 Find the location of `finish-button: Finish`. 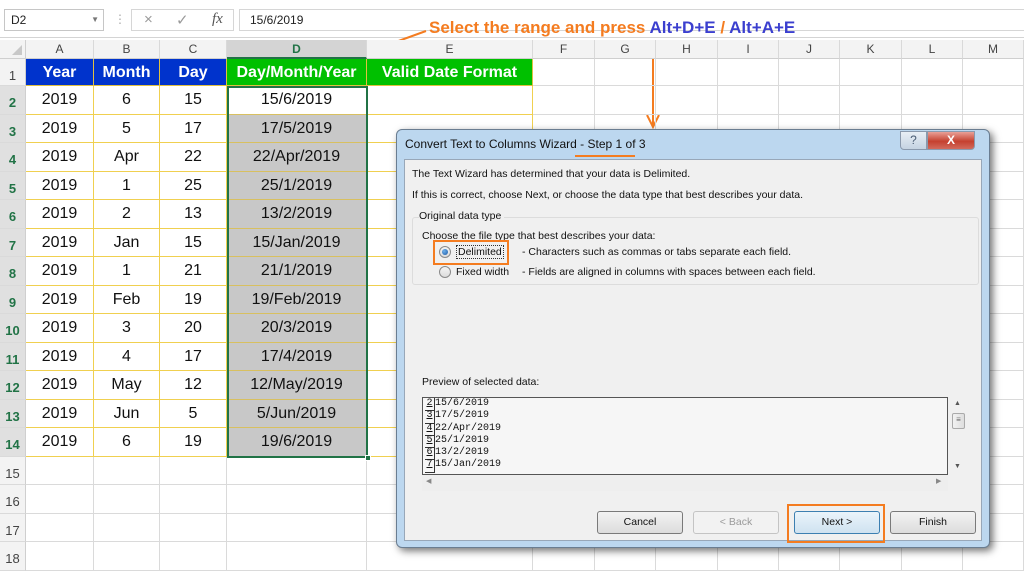

finish-button: Finish is located at coordinates (933, 522).